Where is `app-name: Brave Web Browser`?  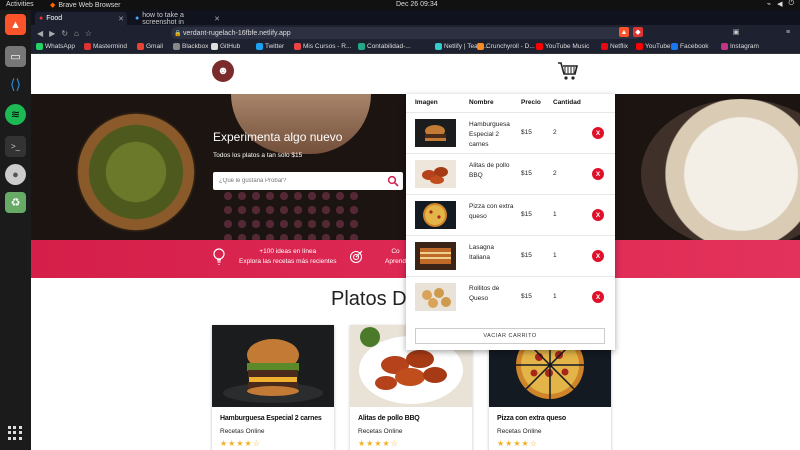 app-name: Brave Web Browser is located at coordinates (89, 5).